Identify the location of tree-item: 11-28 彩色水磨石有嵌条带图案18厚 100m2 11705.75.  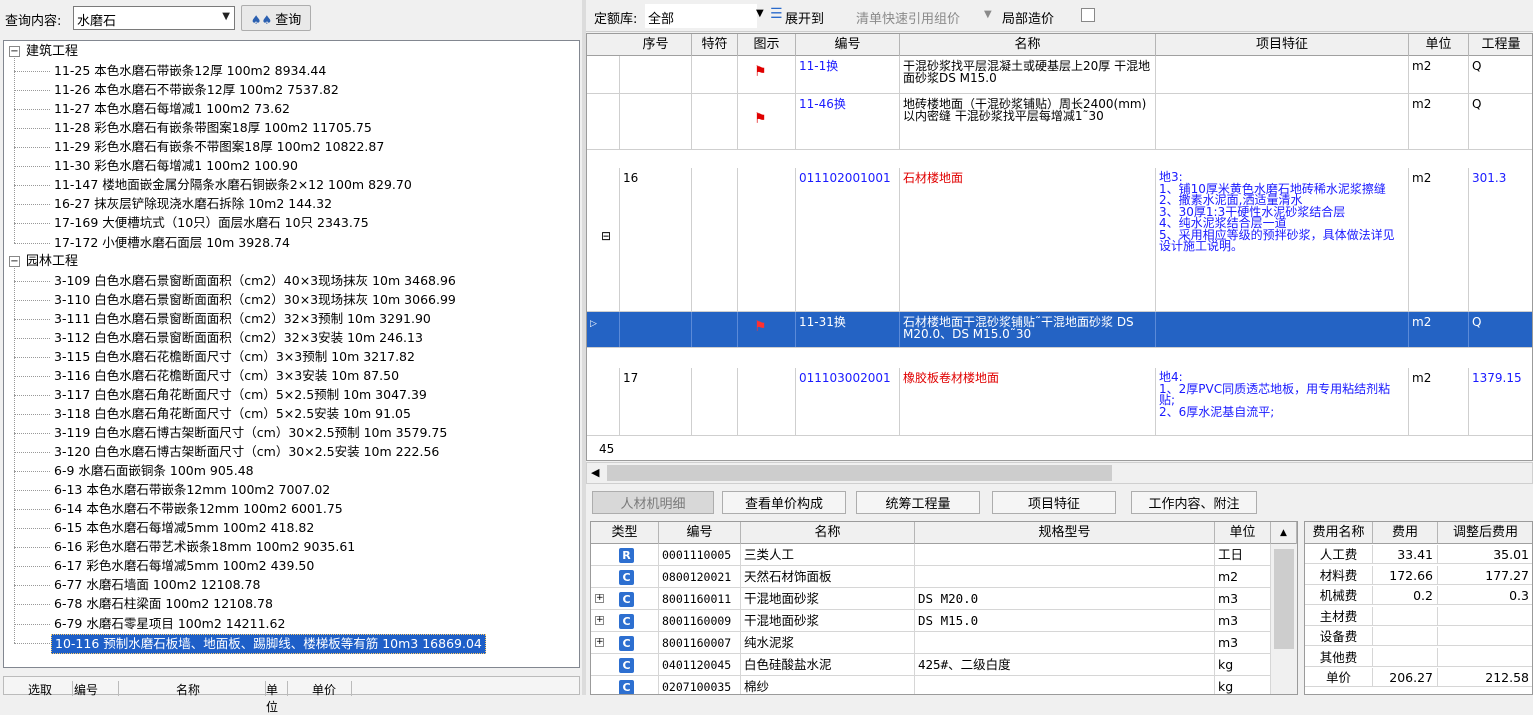
(289, 128).